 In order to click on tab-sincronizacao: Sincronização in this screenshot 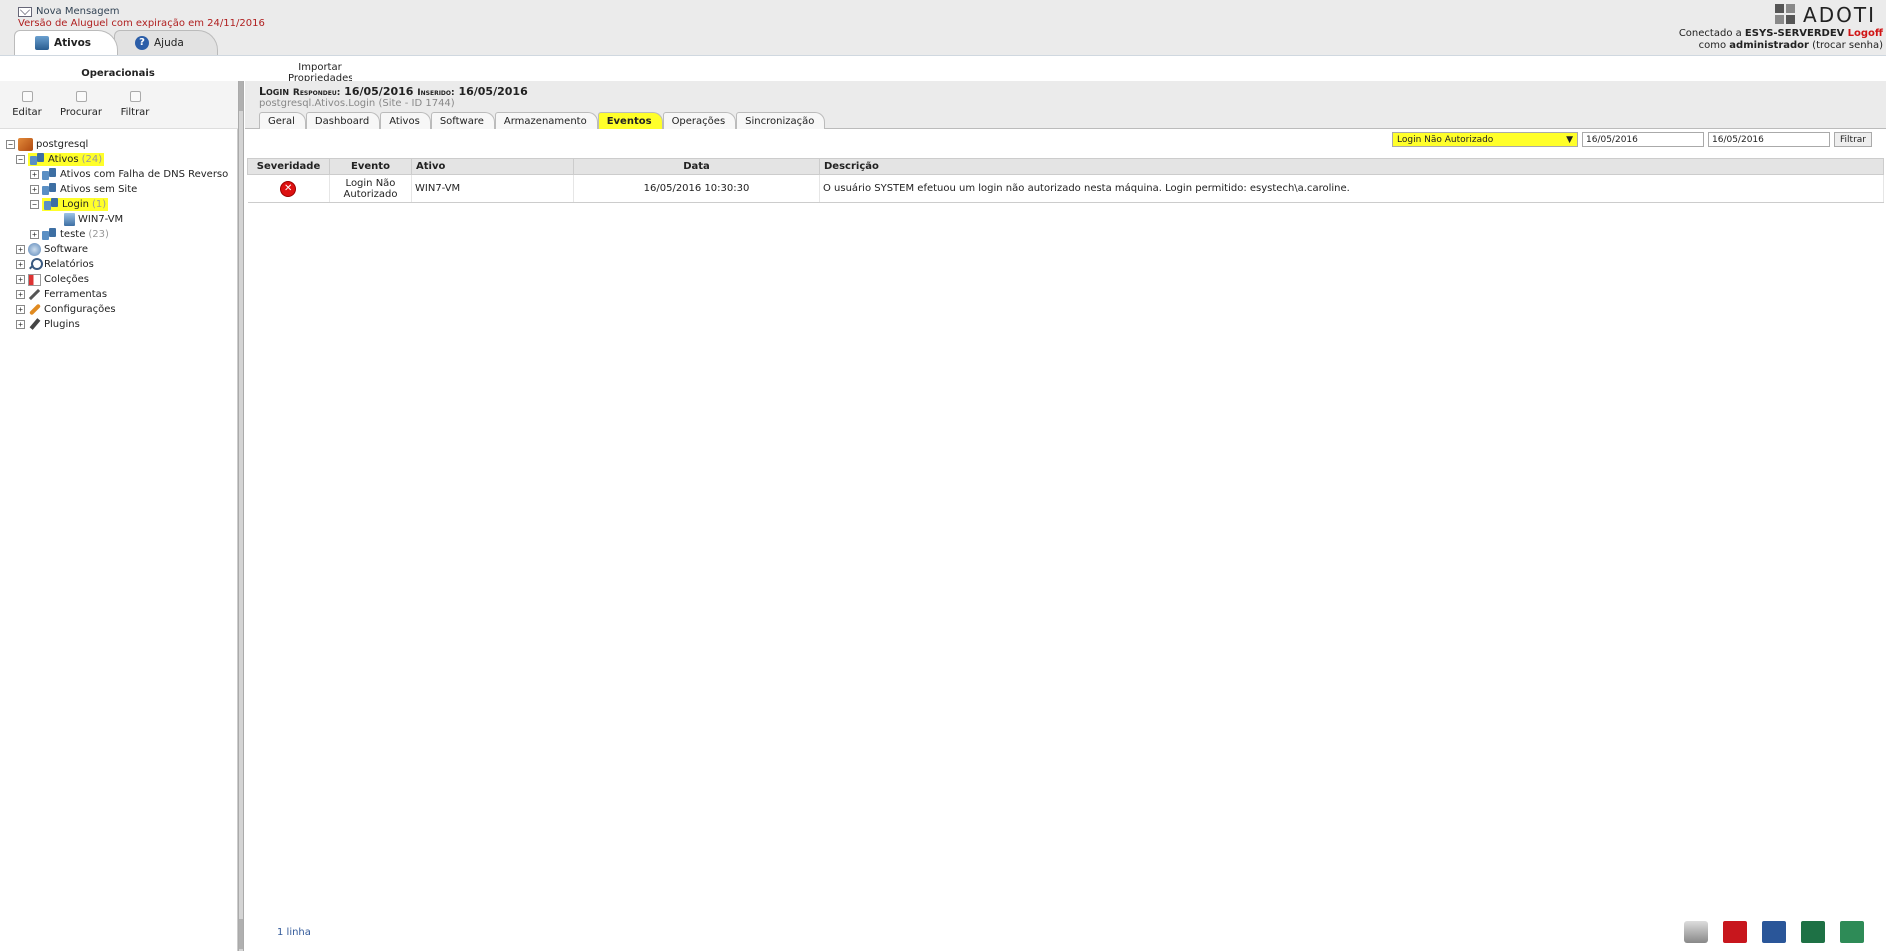, I will do `click(781, 120)`.